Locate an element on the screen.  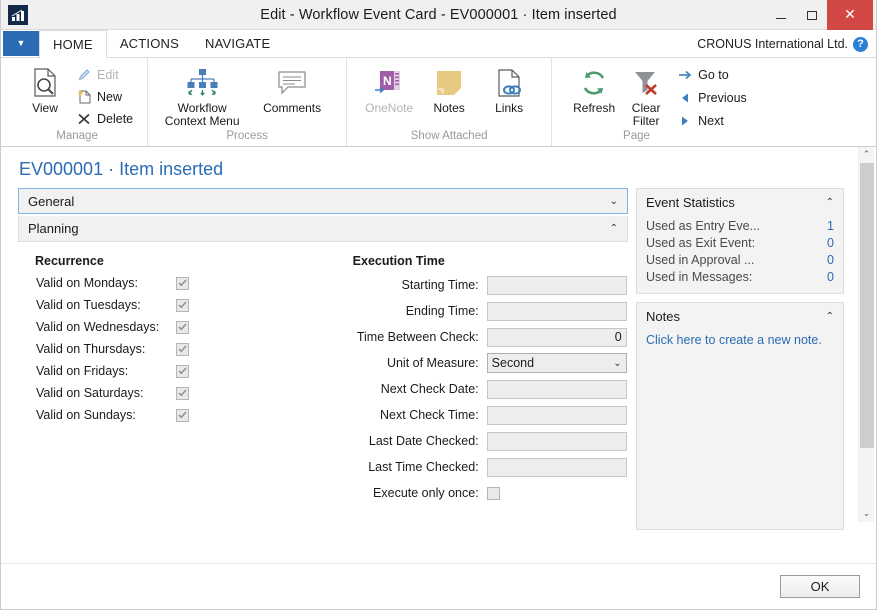
section-header-general: General ⌄ is located at coordinates (323, 201).